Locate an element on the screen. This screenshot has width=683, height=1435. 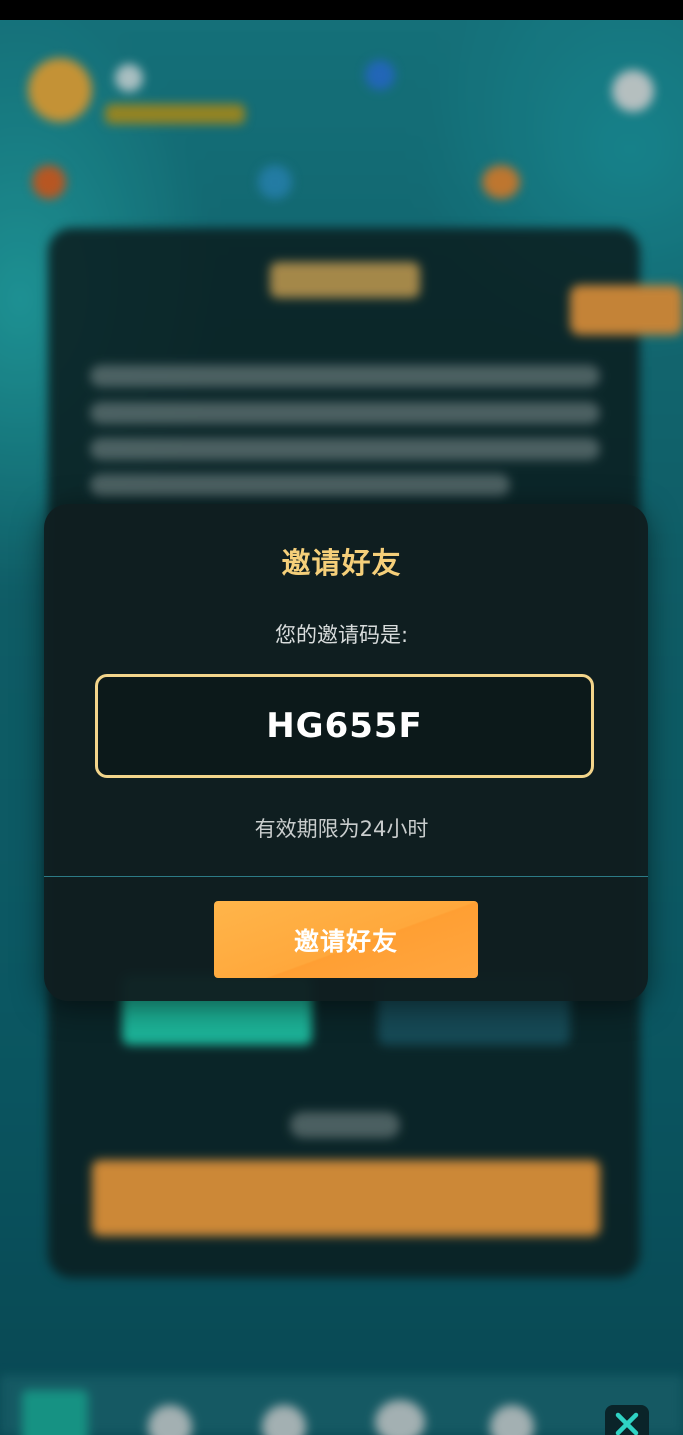
validity-note: 有效期限为24小时 is located at coordinates (341, 829).